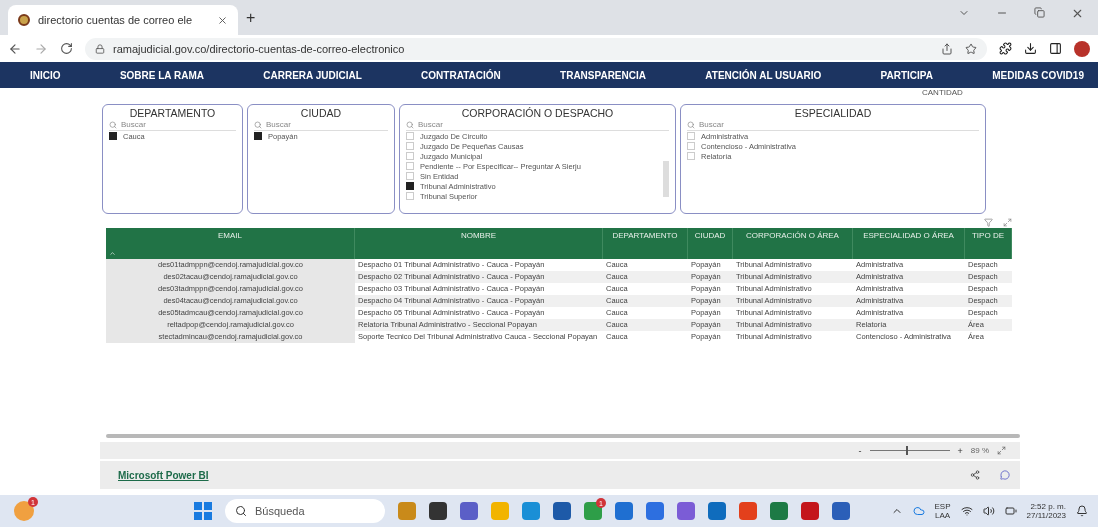  I want to click on browser-tab: directorio cuentas de correo ele, so click(123, 20).